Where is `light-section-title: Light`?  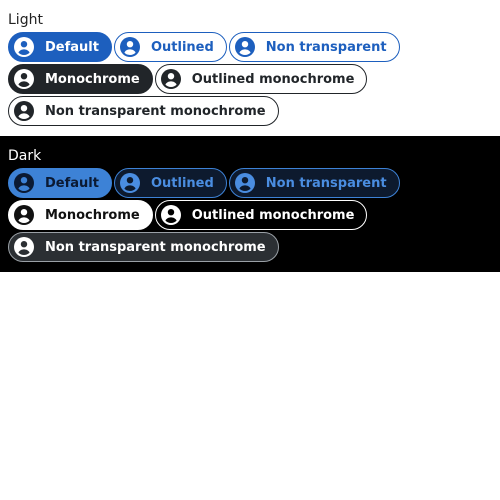 light-section-title: Light is located at coordinates (25, 20).